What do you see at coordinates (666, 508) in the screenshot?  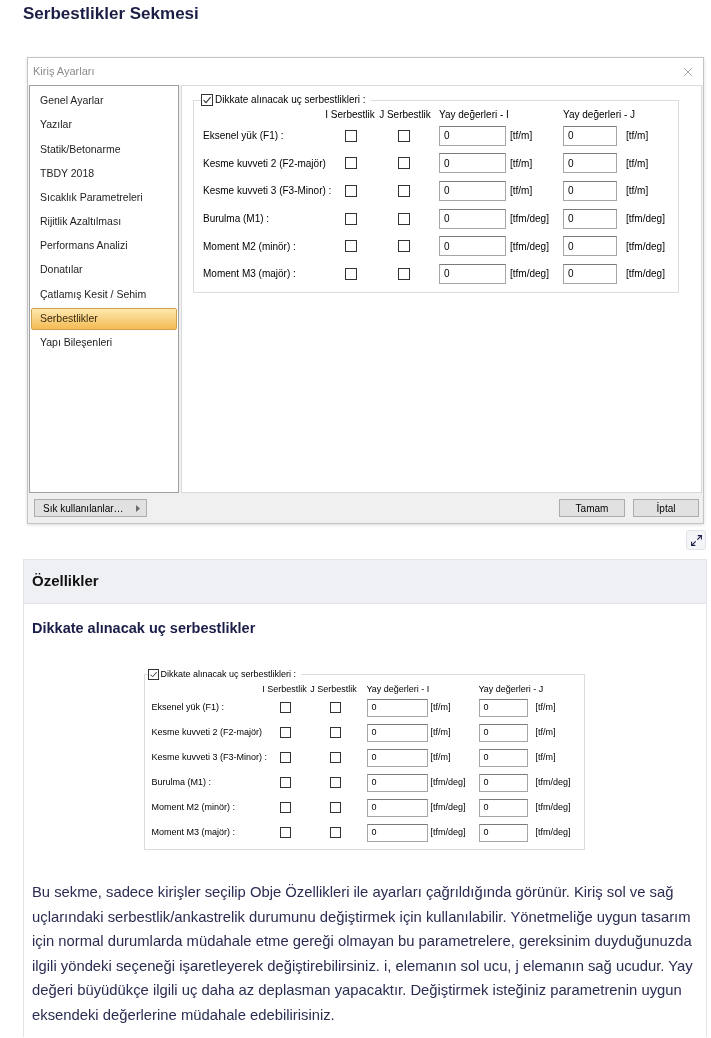 I see `dialog-button: İptal` at bounding box center [666, 508].